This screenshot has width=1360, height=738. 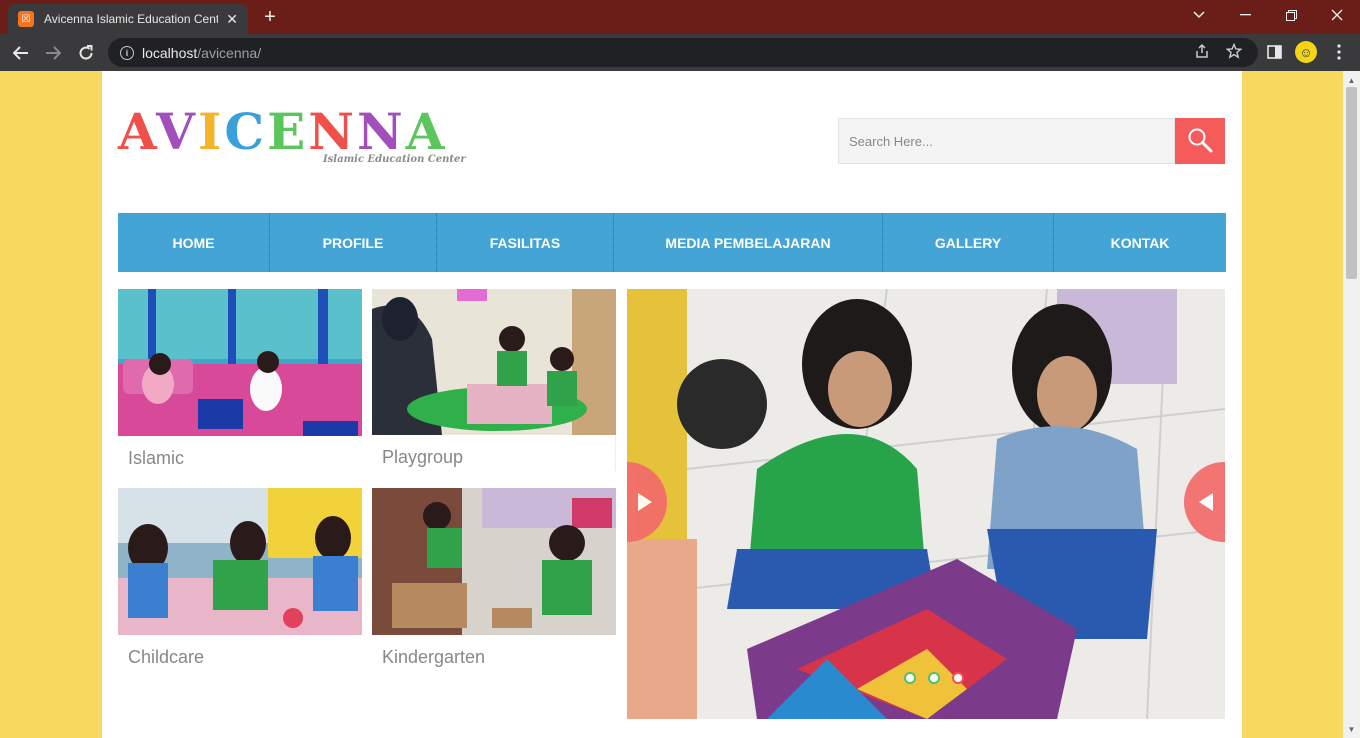 I want to click on share-icon, so click(x=1202, y=53).